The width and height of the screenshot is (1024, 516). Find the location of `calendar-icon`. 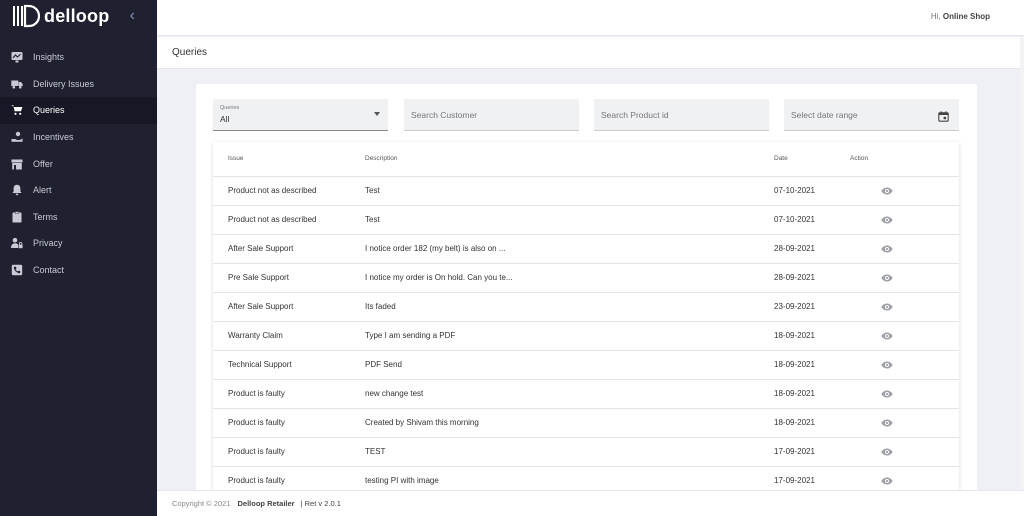

calendar-icon is located at coordinates (943, 115).